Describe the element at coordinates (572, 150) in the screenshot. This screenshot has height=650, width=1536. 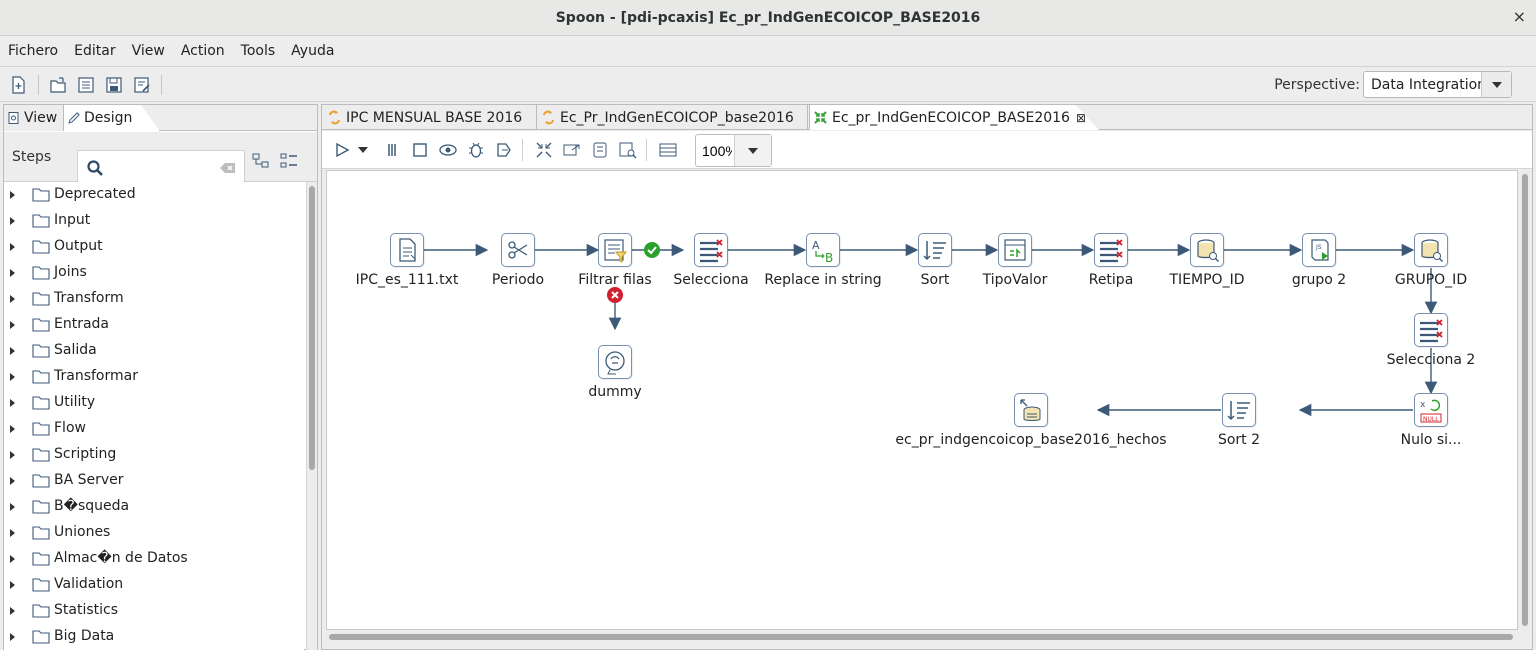
I see `impact-icon` at that location.